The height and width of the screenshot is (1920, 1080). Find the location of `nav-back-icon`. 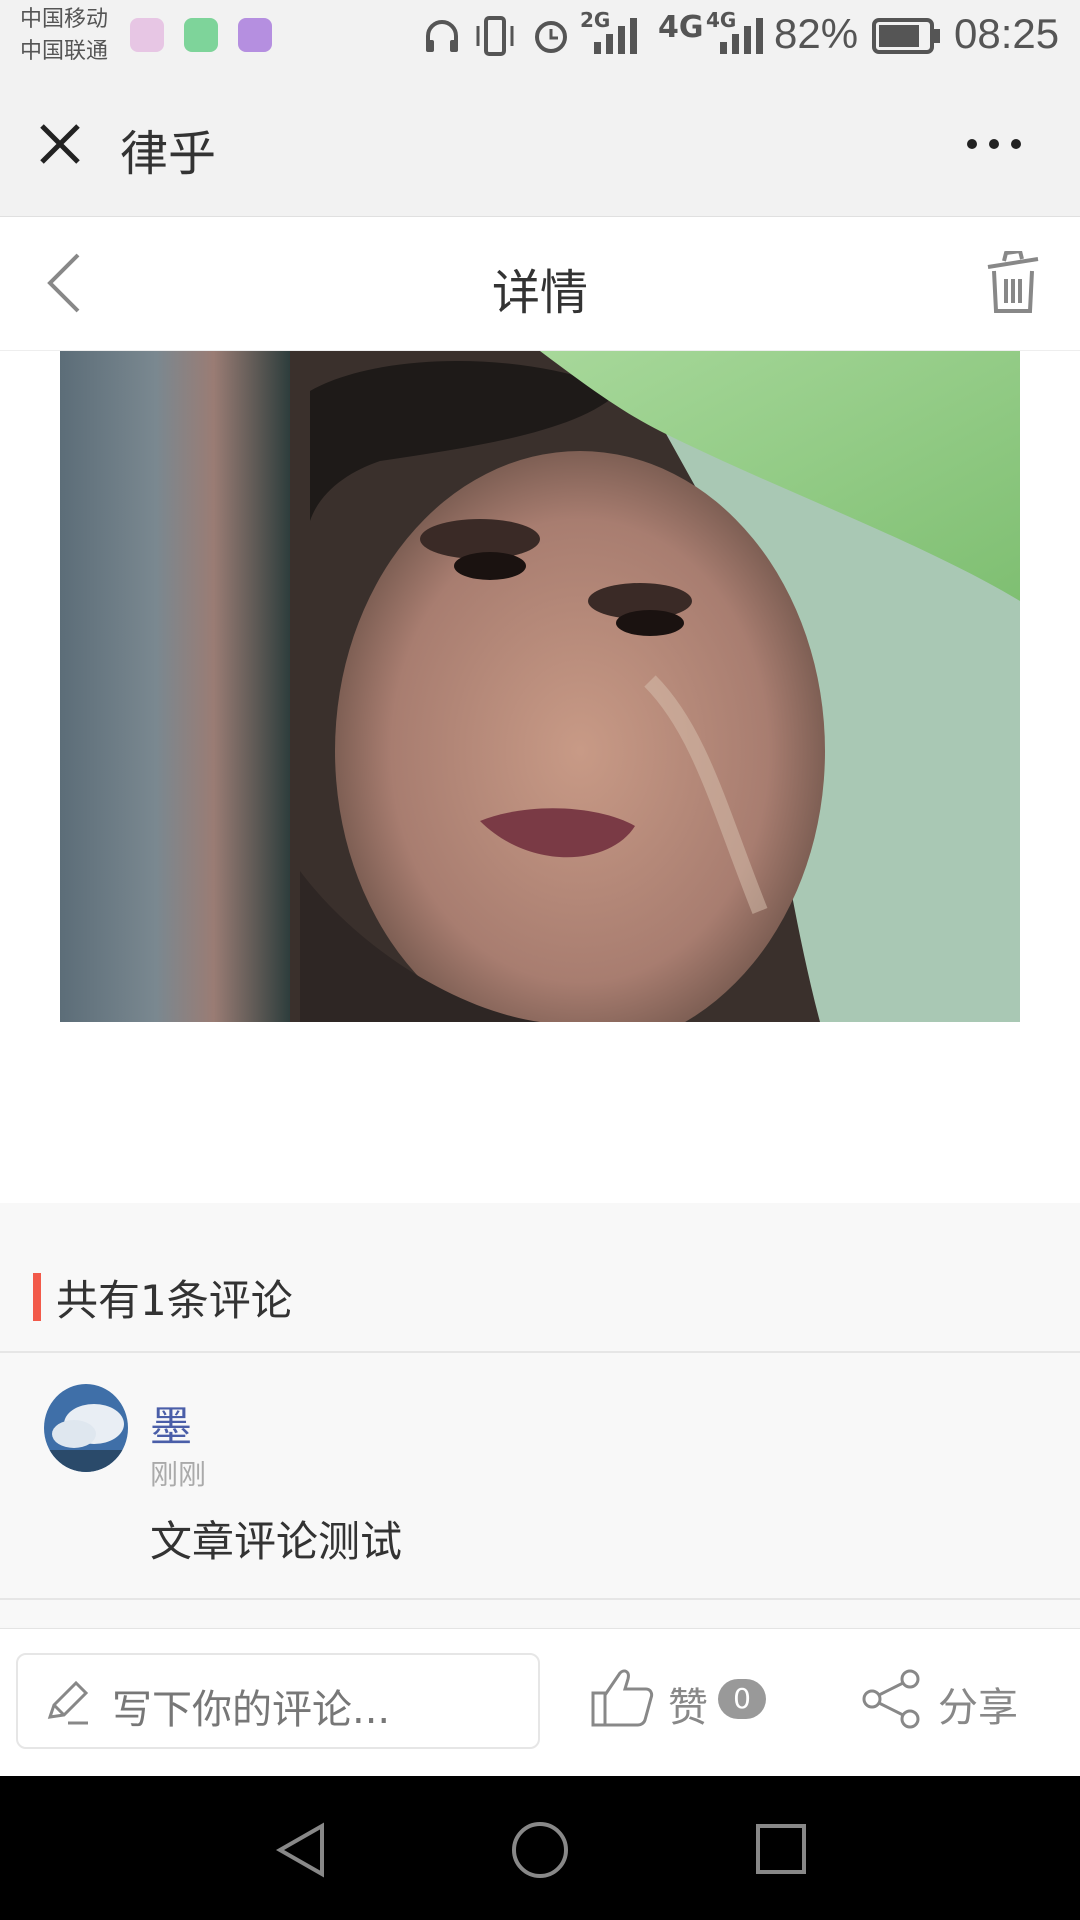

nav-back-icon is located at coordinates (300, 1850).